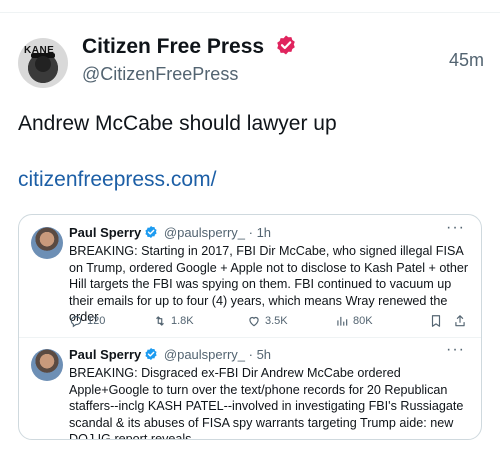 The height and width of the screenshot is (450, 500). Describe the element at coordinates (276, 321) in the screenshot. I see `like-count: 3.5K` at that location.